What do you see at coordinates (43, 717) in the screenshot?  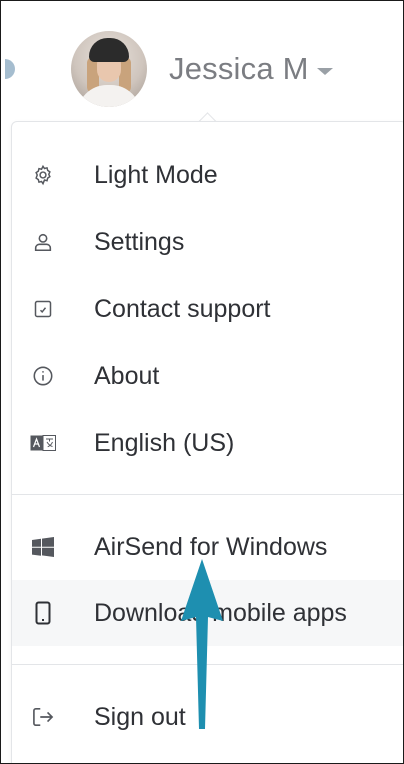 I see `sign-out-icon` at bounding box center [43, 717].